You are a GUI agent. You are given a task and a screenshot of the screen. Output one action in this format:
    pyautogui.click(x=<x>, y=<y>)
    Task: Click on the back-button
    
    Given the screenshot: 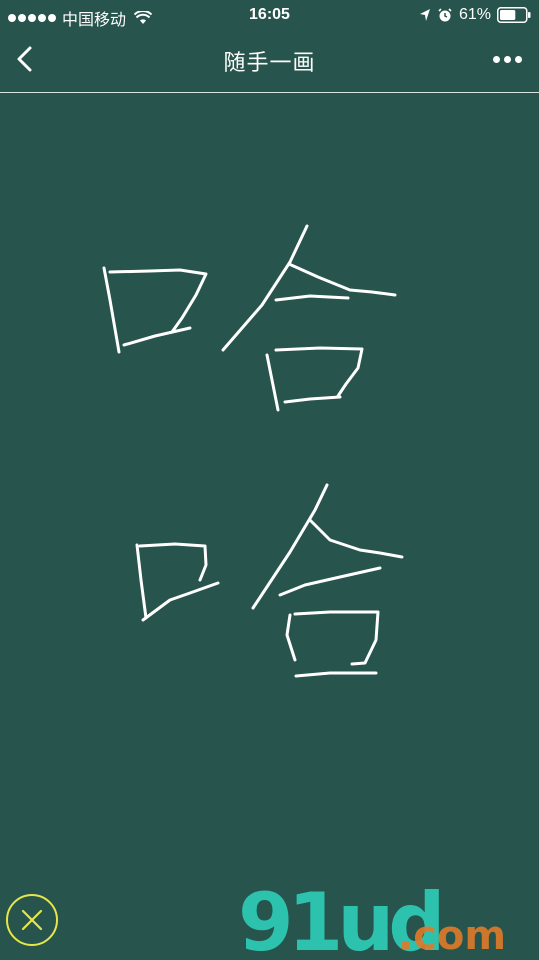 What is the action you would take?
    pyautogui.click(x=25, y=59)
    